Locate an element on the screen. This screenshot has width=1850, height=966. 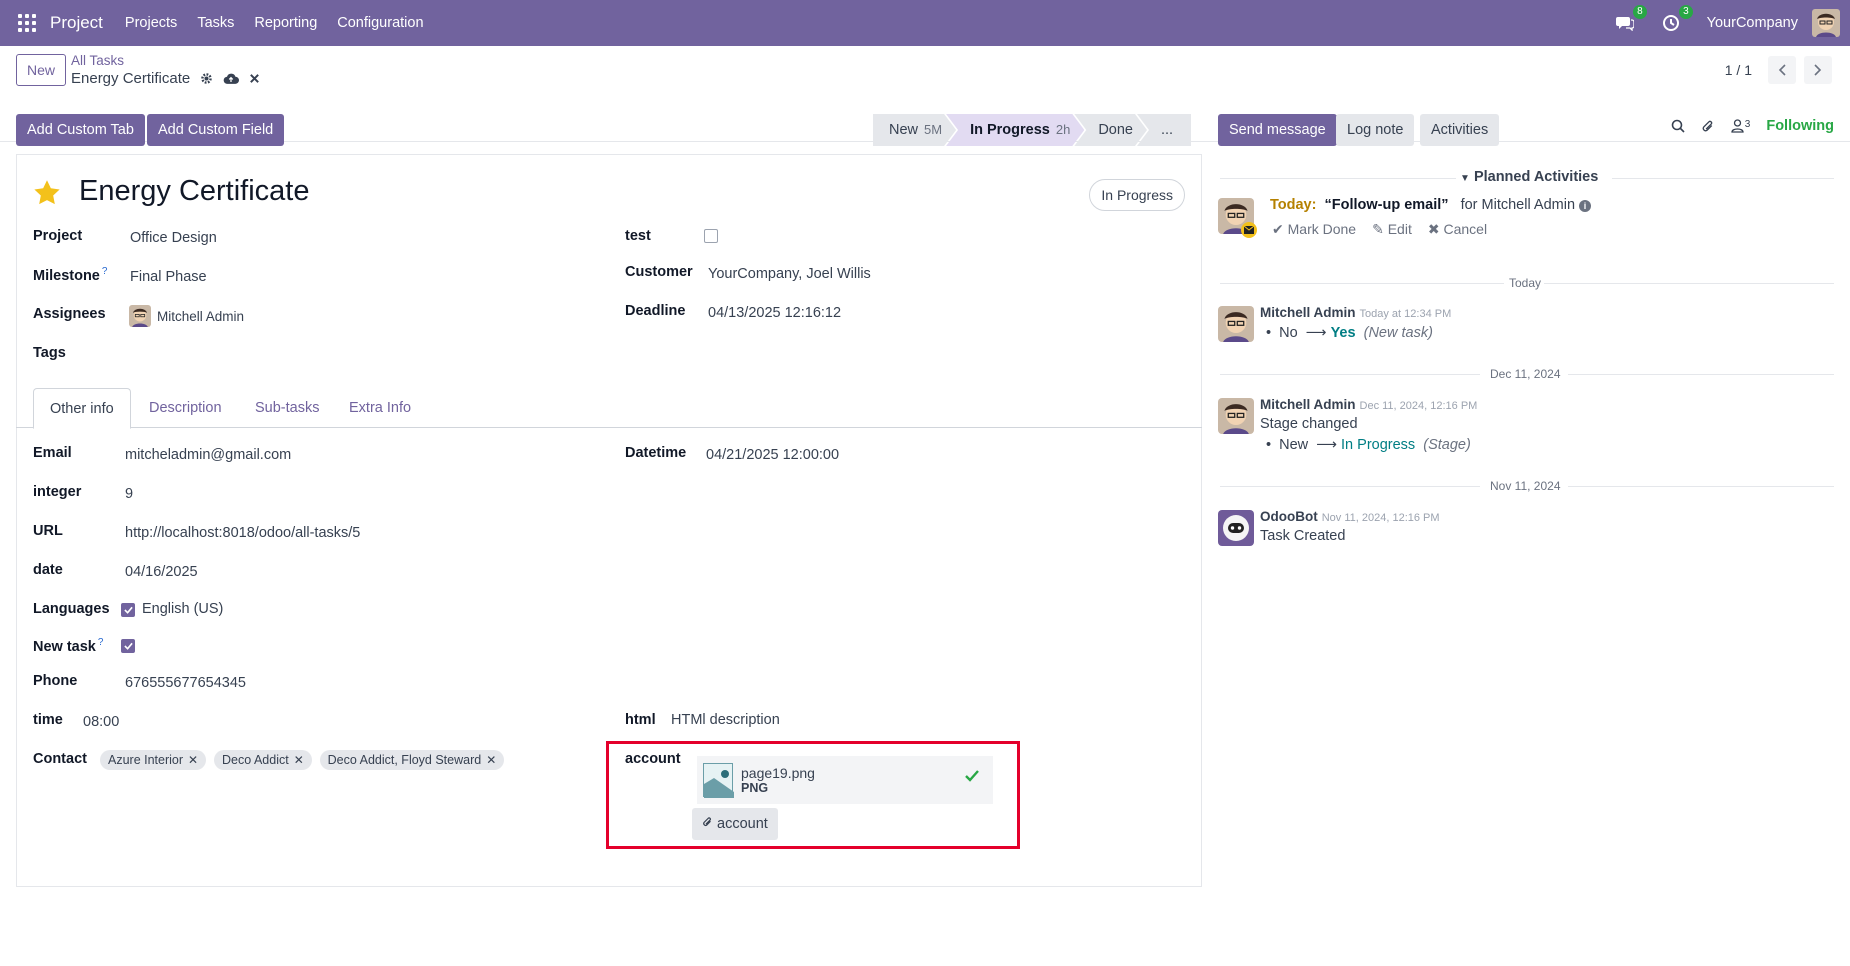
stage-done-label: Done is located at coordinates (1115, 130).